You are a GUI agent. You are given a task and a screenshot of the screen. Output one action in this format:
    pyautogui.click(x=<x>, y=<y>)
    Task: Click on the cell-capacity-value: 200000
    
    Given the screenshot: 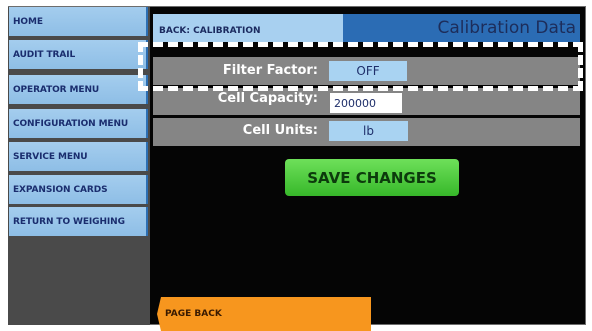 What is the action you would take?
    pyautogui.click(x=355, y=103)
    